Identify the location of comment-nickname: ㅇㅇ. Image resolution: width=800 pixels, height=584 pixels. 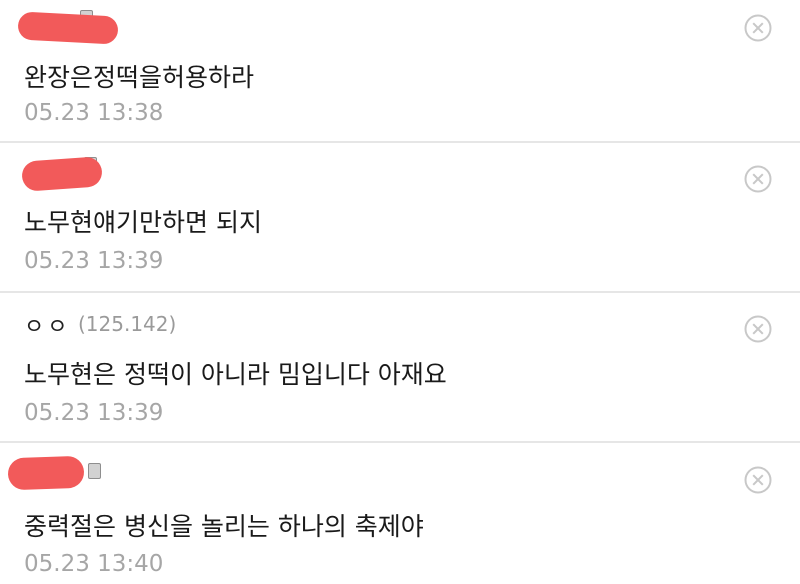
(47, 327).